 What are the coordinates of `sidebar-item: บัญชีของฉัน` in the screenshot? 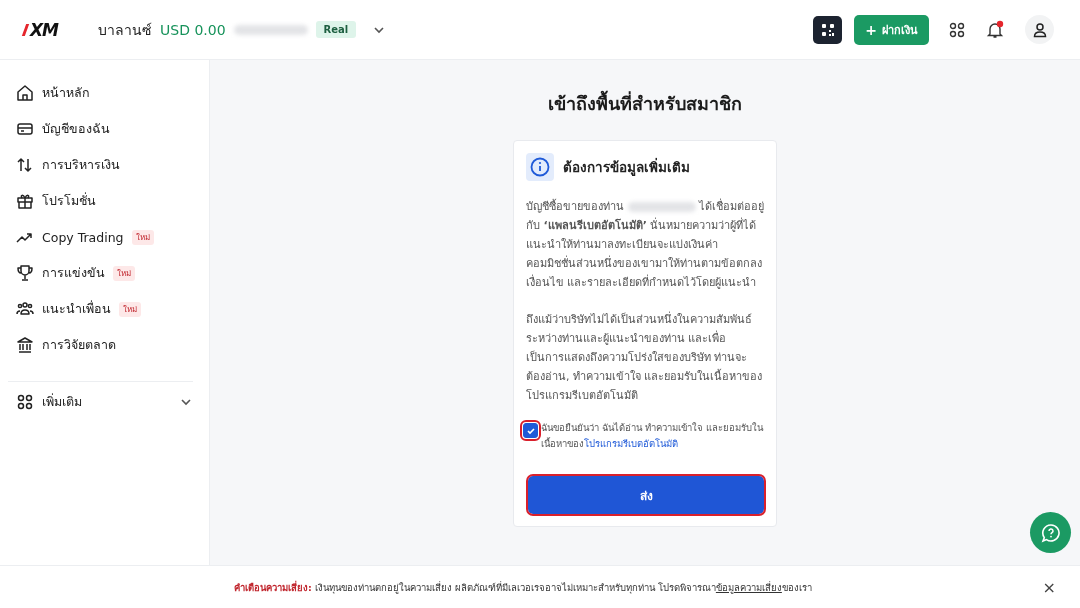 It's located at (104, 129).